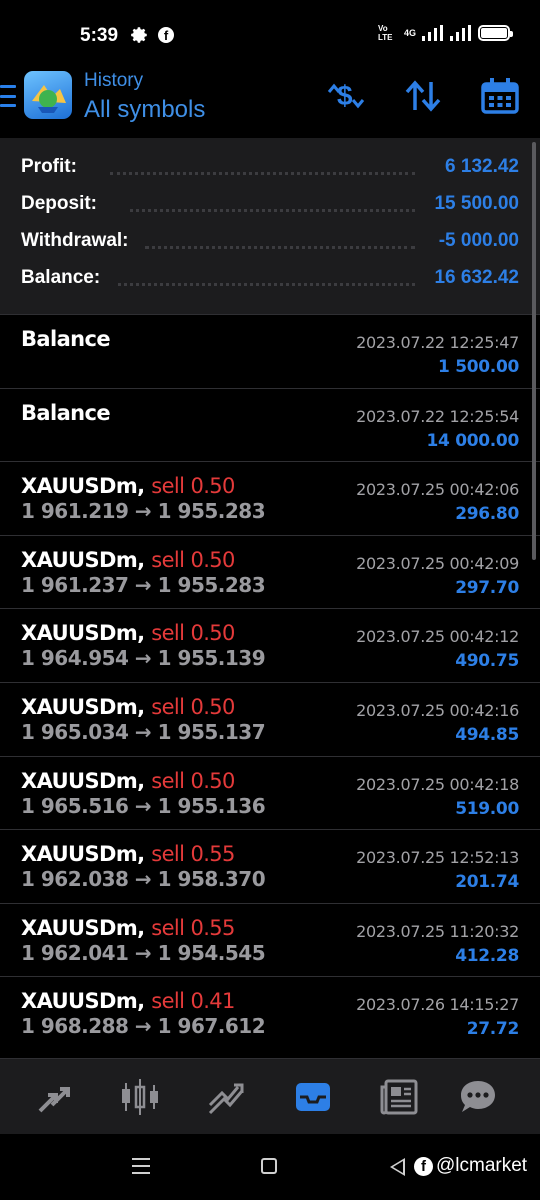  Describe the element at coordinates (54, 1097) in the screenshot. I see `quotes-arrows-icon` at that location.